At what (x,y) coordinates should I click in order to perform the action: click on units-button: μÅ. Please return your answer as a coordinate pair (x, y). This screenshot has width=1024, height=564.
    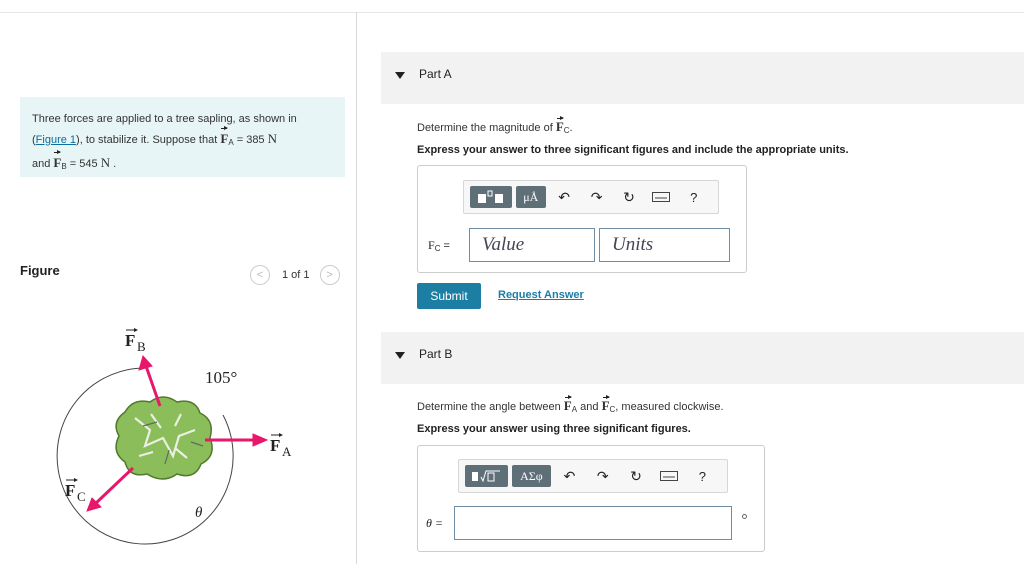
    Looking at the image, I should click on (530, 197).